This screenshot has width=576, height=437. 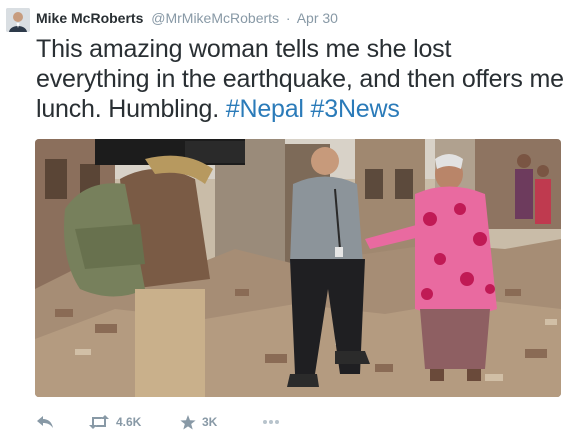 I want to click on favorite-count: 3K, so click(x=210, y=422).